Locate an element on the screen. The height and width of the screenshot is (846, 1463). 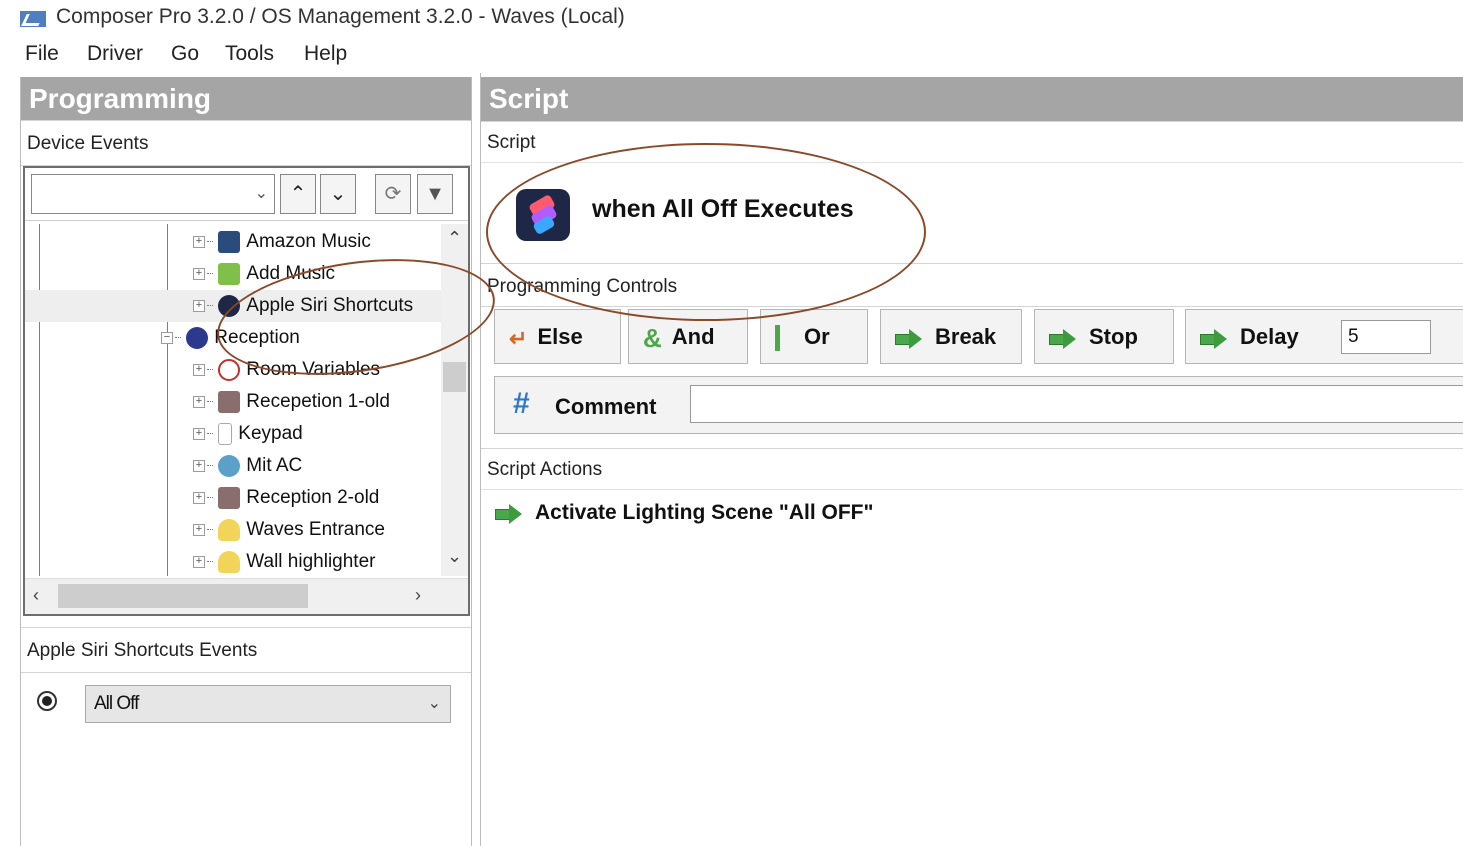
programming-controls-label: Programming Controls is located at coordinates (972, 285).